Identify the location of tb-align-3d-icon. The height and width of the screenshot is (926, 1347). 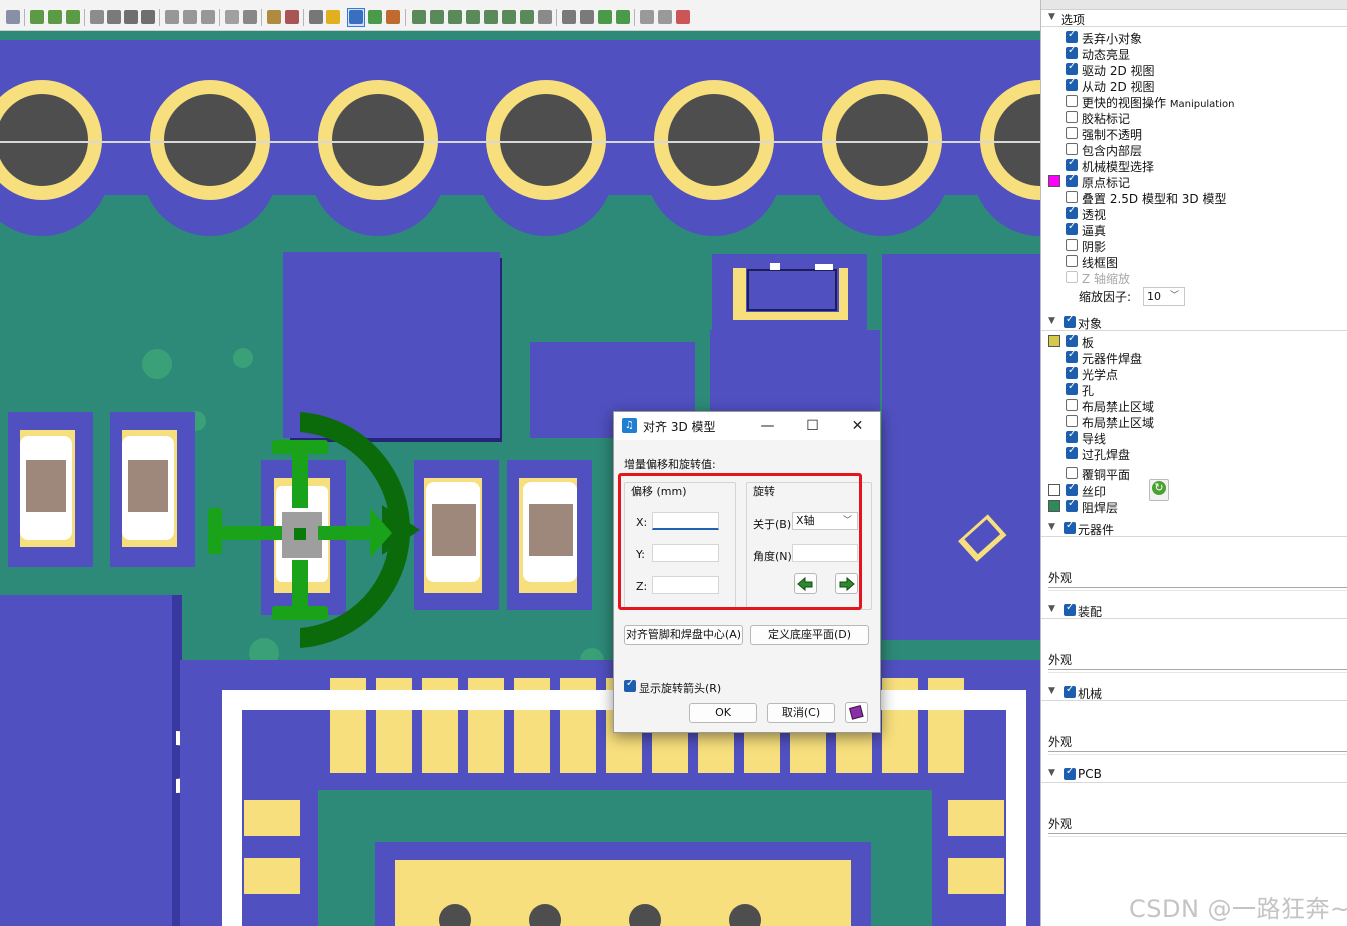
(356, 17).